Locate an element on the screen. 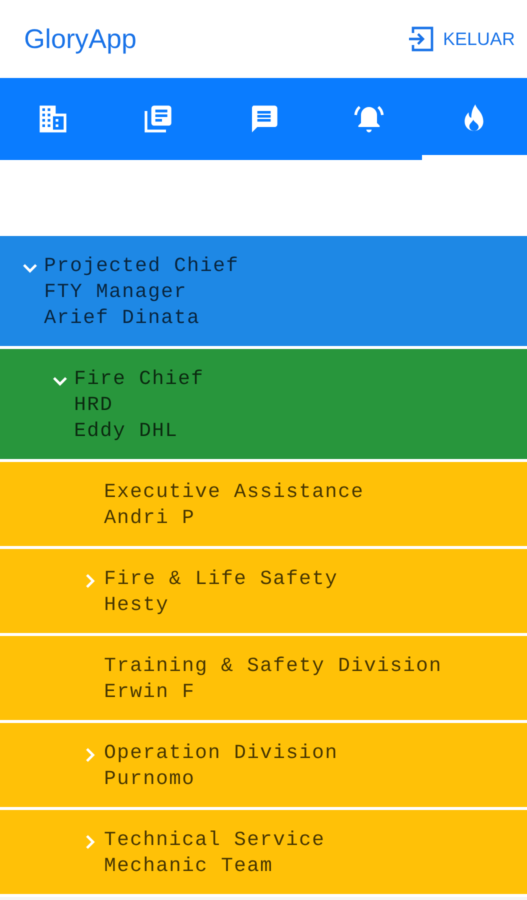  tree-row: Projected Chief FTY Manager Arief Dinata is located at coordinates (263, 292).